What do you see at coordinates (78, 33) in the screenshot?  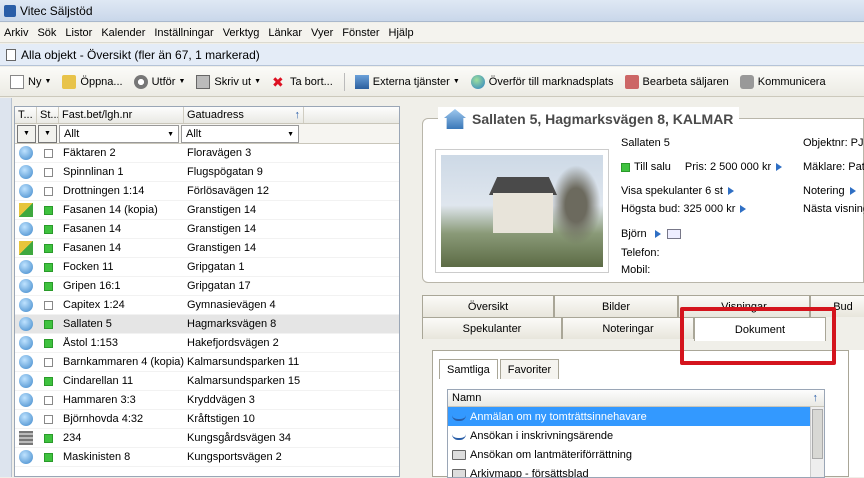 I see `menu-listor: Listor` at bounding box center [78, 33].